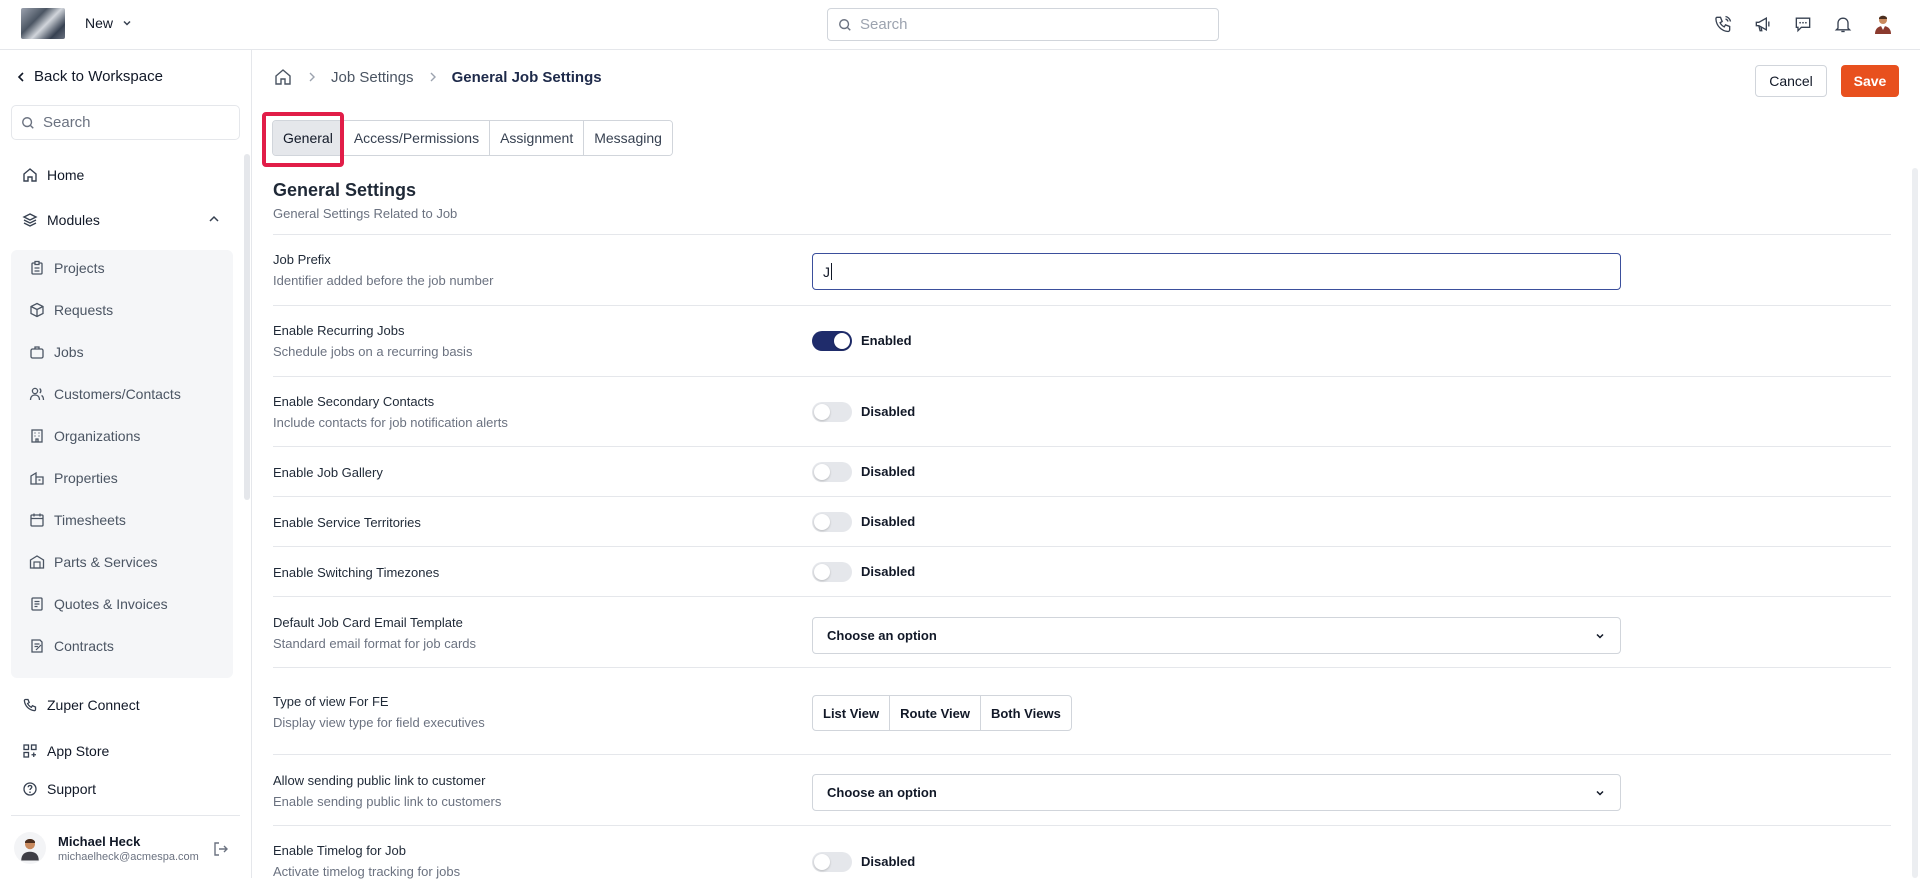 This screenshot has width=1920, height=879. I want to click on save-button: Save, so click(1870, 81).